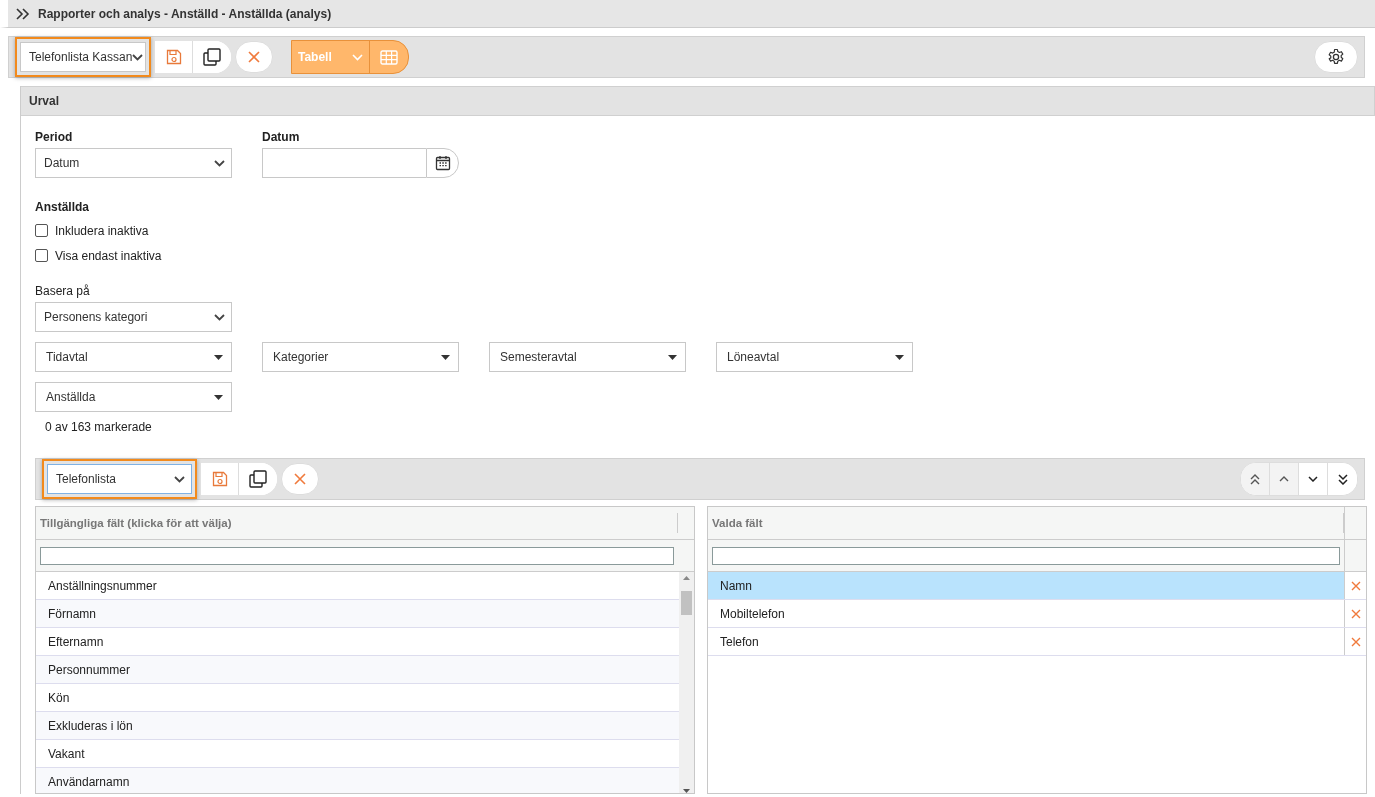 This screenshot has height=797, width=1375. I want to click on date-field, so click(344, 163).